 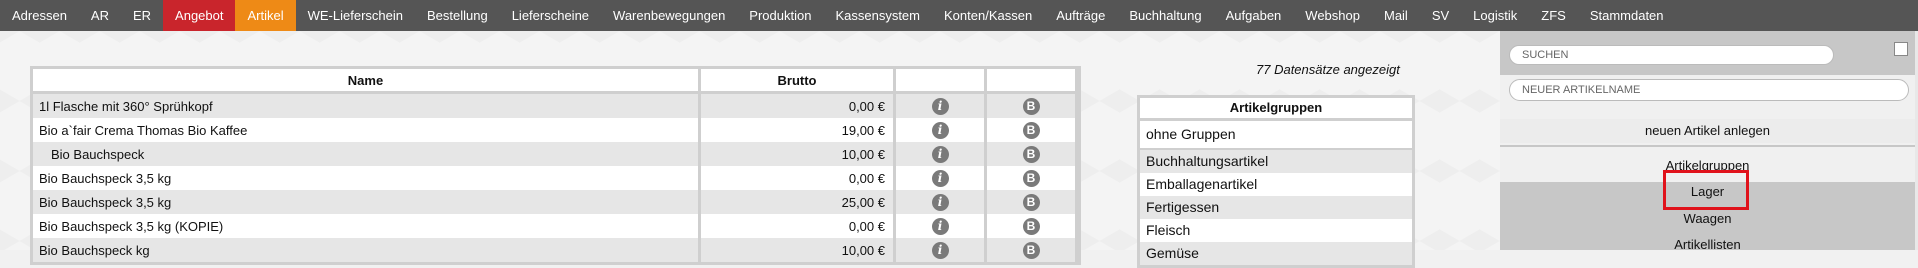 I want to click on nav-item-we-lieferschein: WE-Lieferschein, so click(x=355, y=15).